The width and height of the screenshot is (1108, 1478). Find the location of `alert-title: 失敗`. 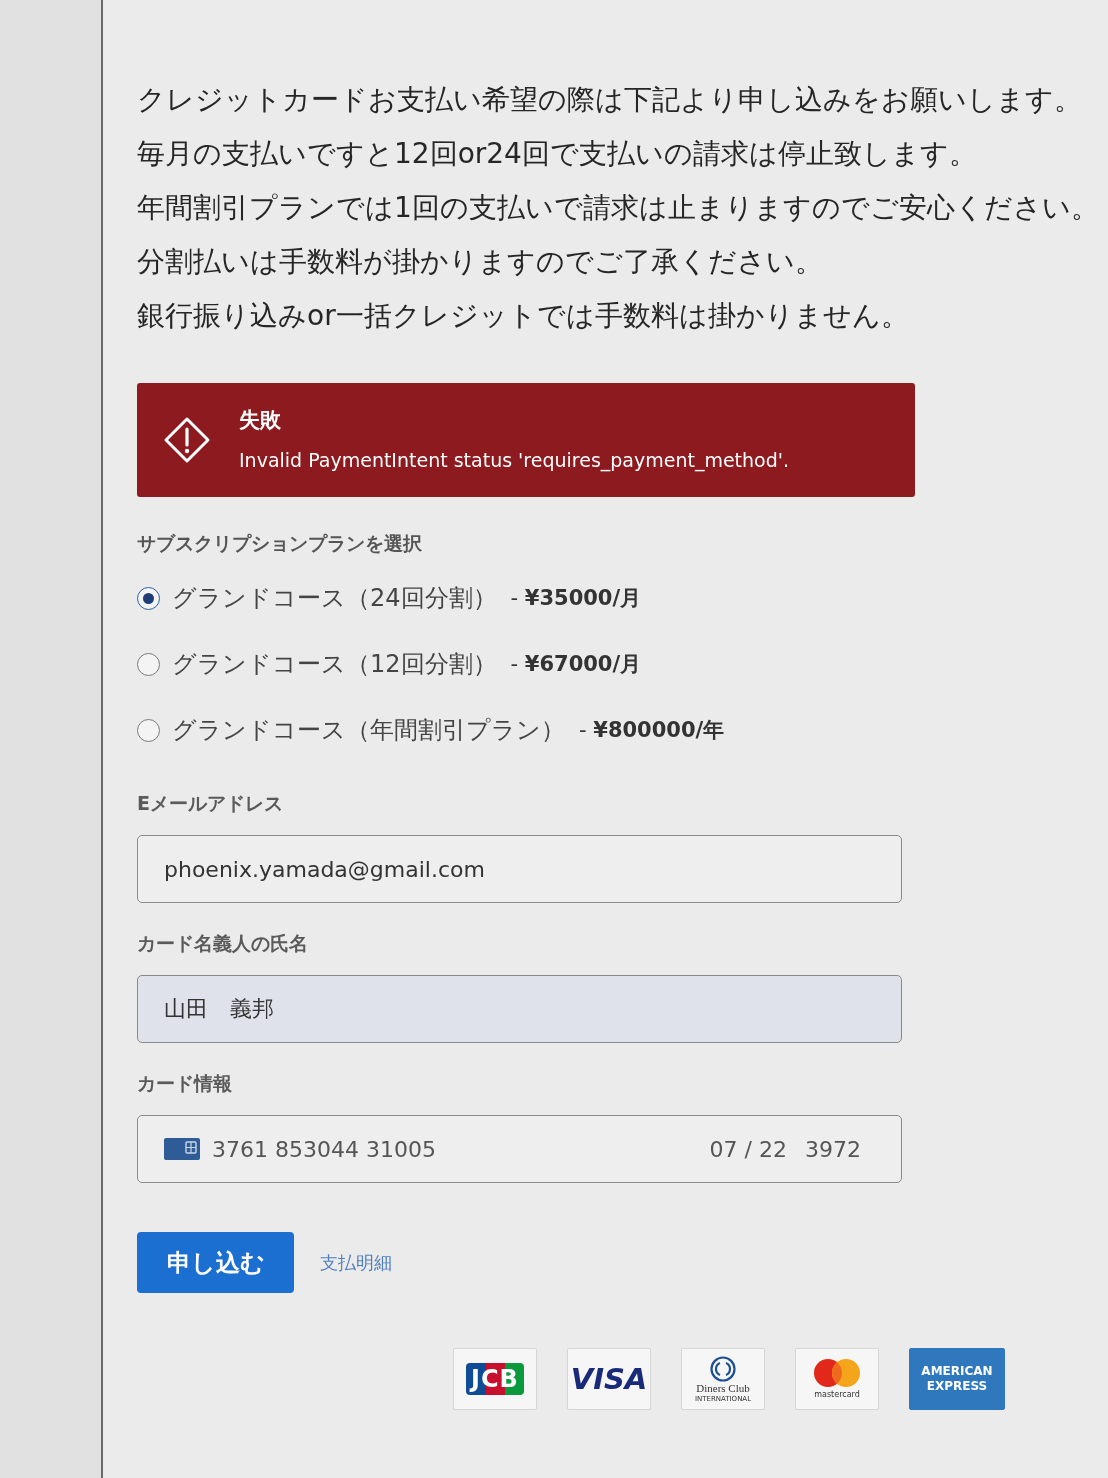

alert-title: 失敗 is located at coordinates (260, 420).